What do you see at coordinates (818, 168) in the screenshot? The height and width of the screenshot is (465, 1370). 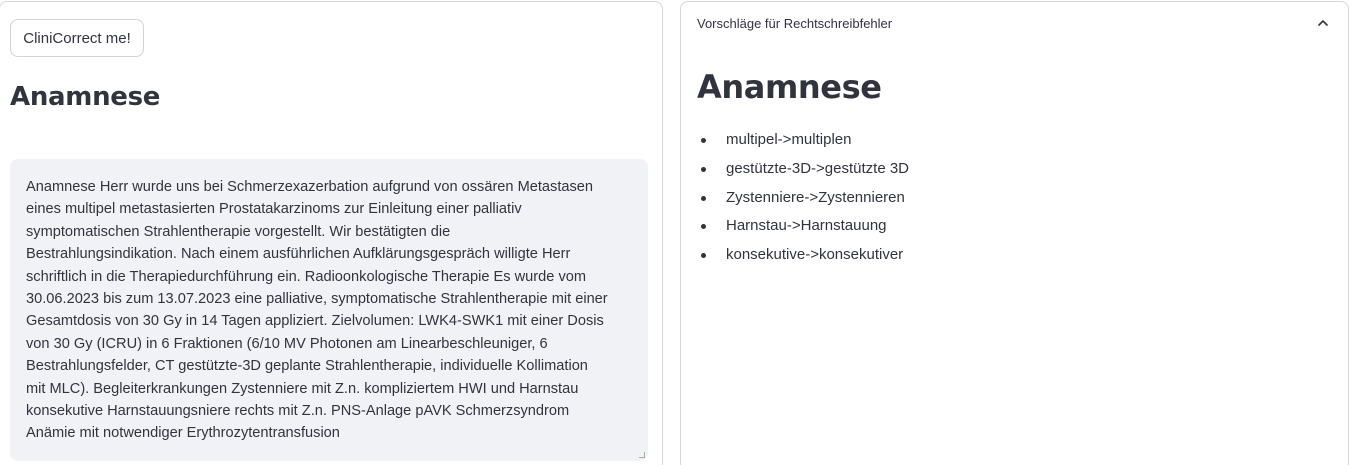 I see `suggestion-text: gestützte-3D->gestützte 3D` at bounding box center [818, 168].